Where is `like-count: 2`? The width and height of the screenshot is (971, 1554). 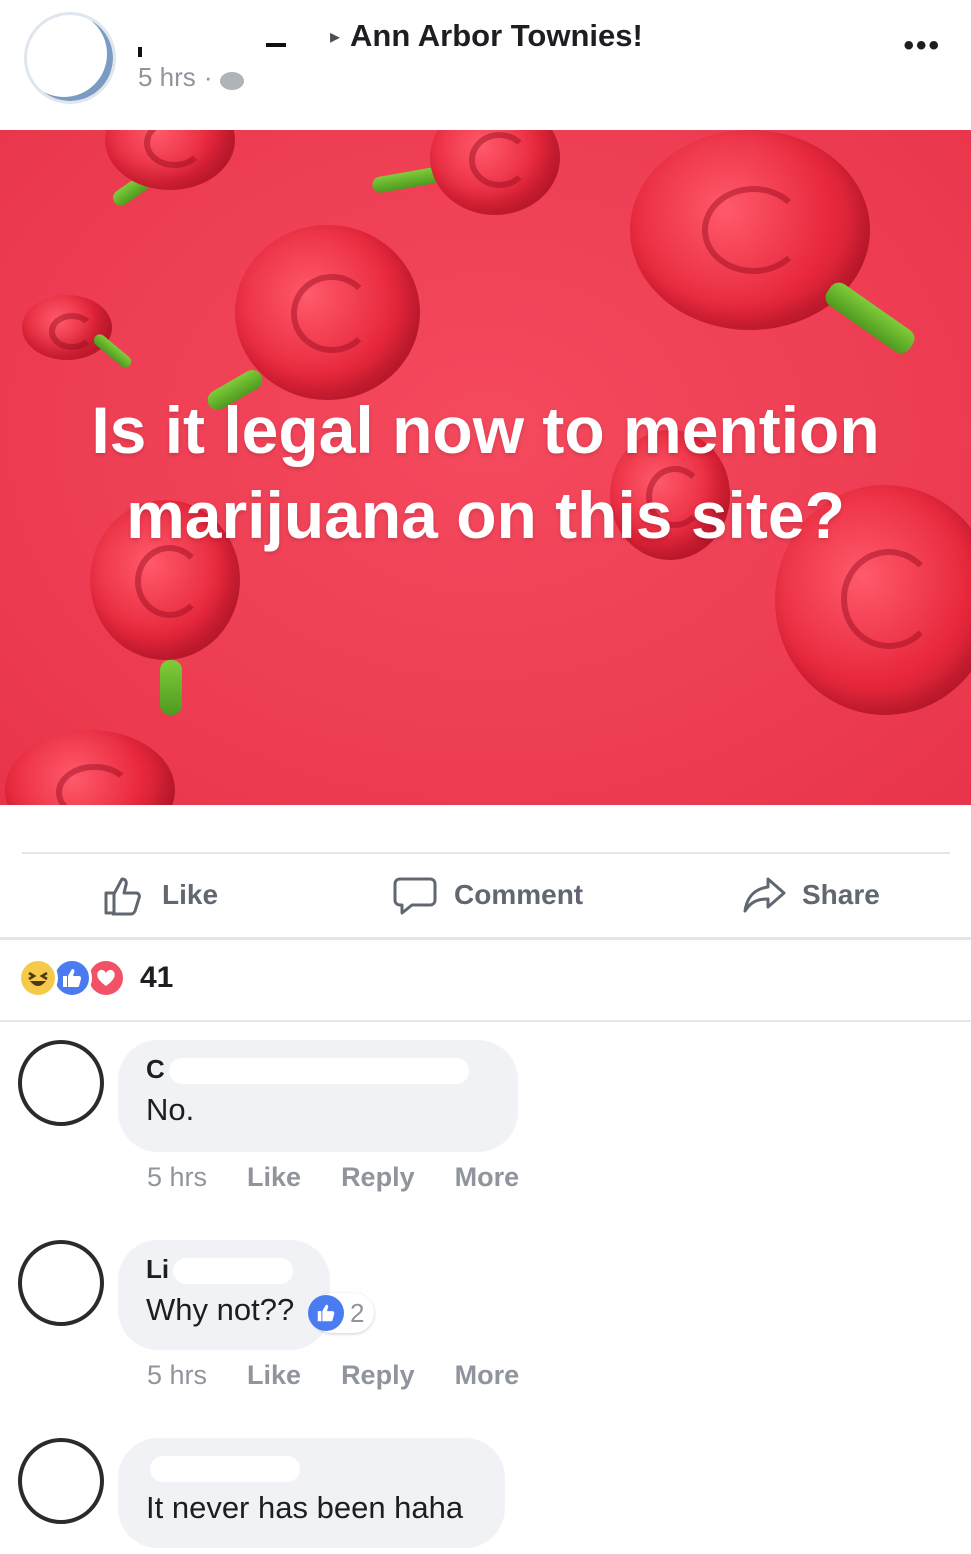 like-count: 2 is located at coordinates (357, 1312).